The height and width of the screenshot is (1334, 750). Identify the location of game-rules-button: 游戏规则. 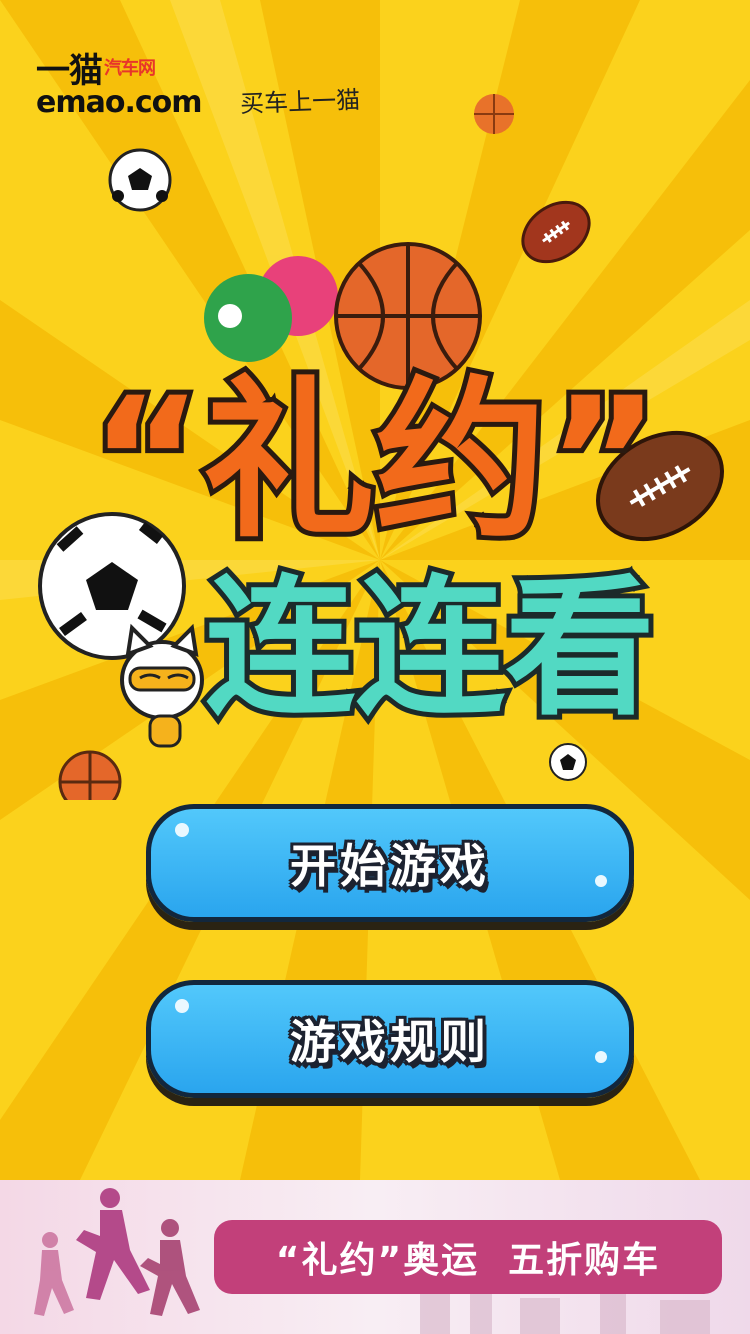
(390, 1039).